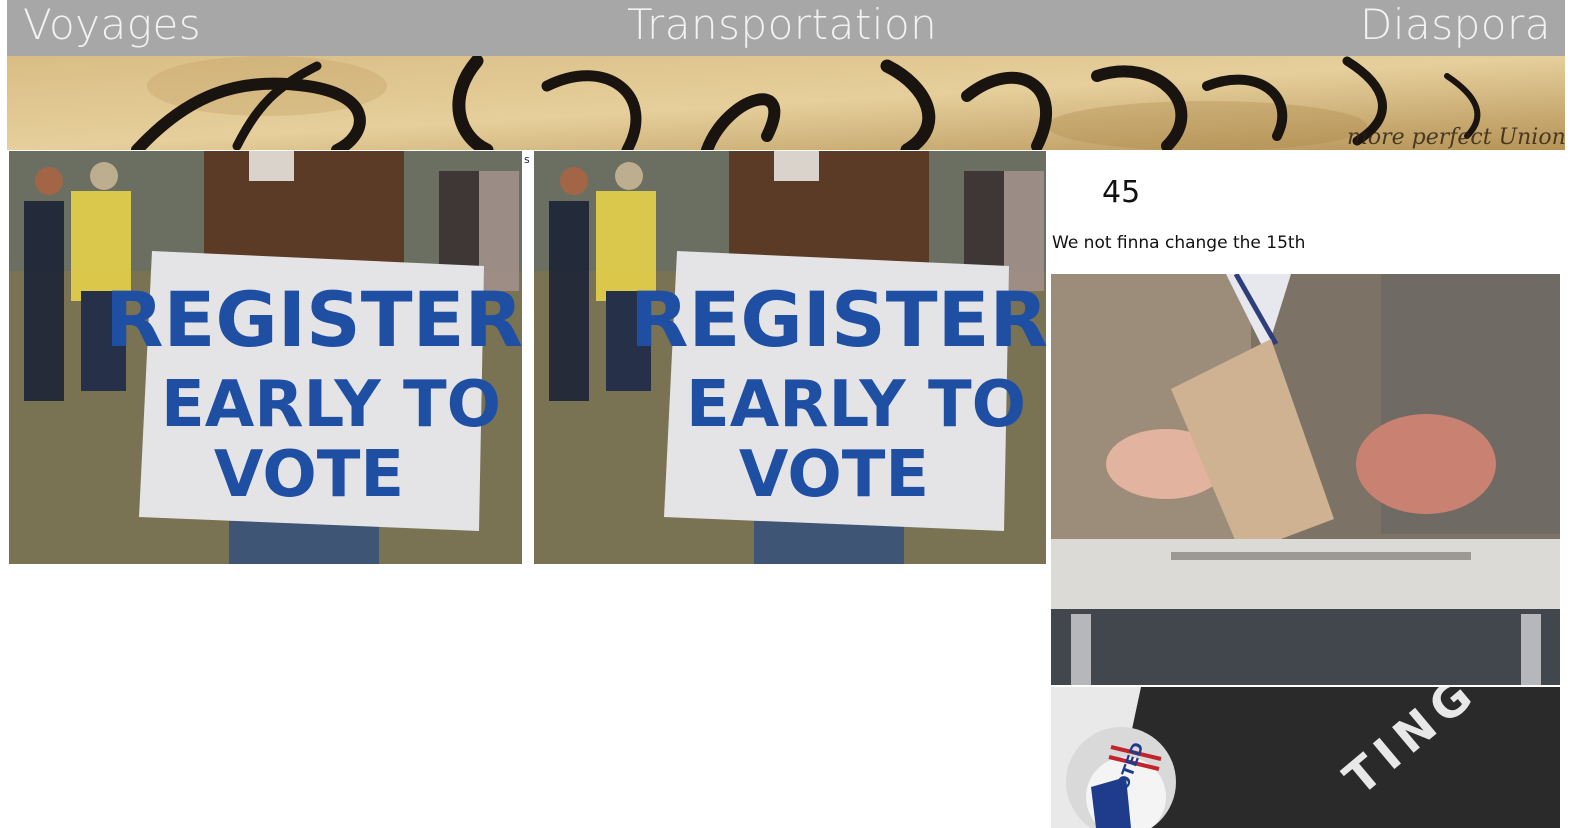  I want to click on constitution-banner-art: more perfect Union, so click(786, 103).